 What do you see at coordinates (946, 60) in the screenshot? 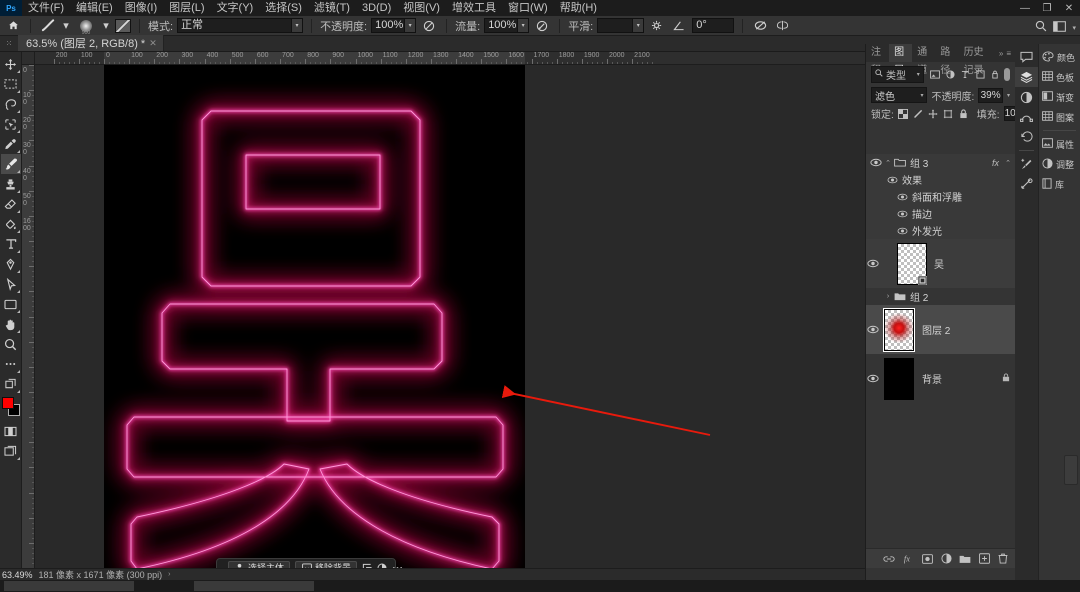
I see `tab-paths: 路径` at bounding box center [946, 60].